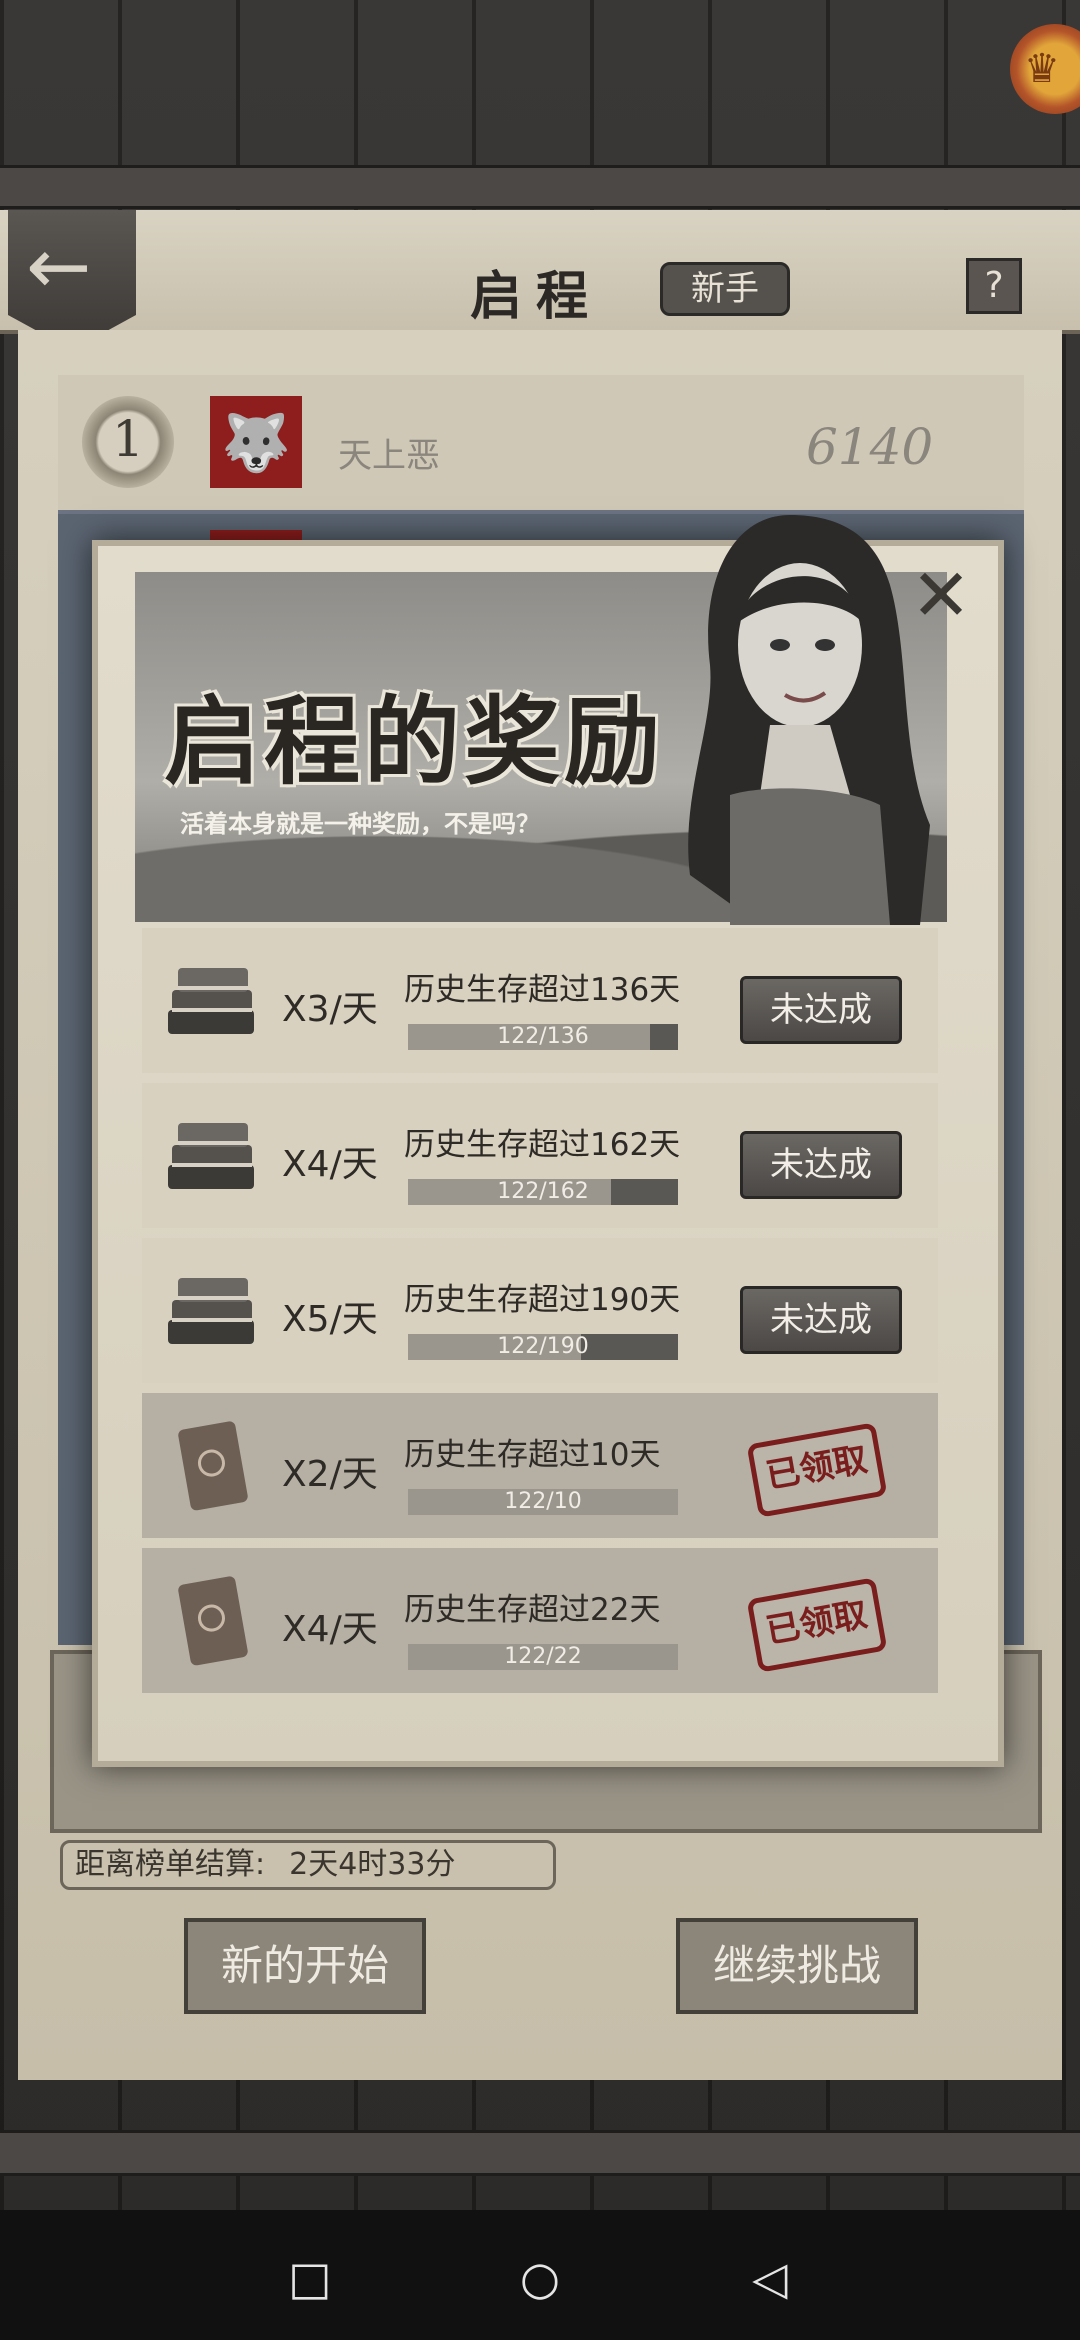 This screenshot has width=1080, height=2340. Describe the element at coordinates (797, 1966) in the screenshot. I see `continue-challenge-button: 继续挑战` at that location.